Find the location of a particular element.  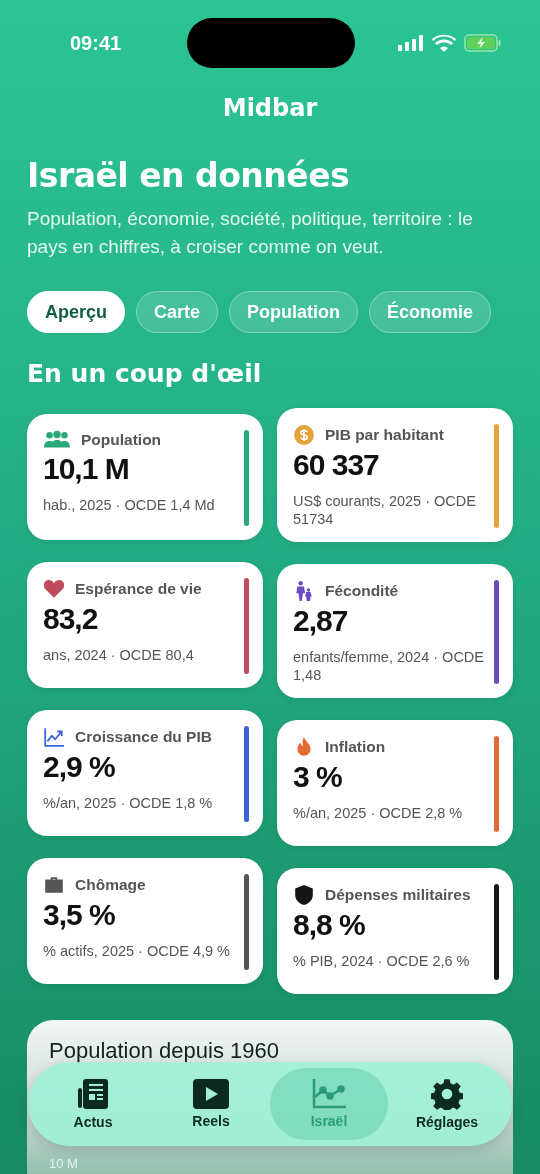

stat-label: PIB par habitant is located at coordinates (384, 435).